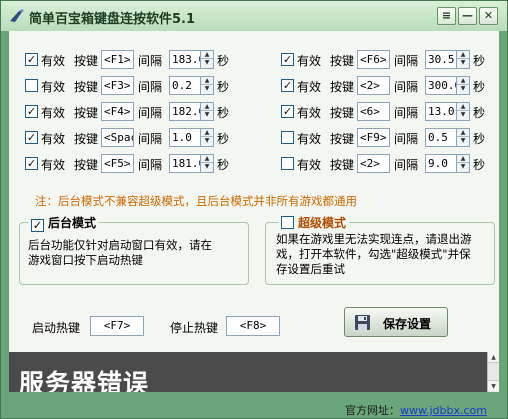  Describe the element at coordinates (196, 201) in the screenshot. I see `compatibility-note: 注：后台模式不兼容超级模式，且后台模式并非所有游戏都通用` at that location.